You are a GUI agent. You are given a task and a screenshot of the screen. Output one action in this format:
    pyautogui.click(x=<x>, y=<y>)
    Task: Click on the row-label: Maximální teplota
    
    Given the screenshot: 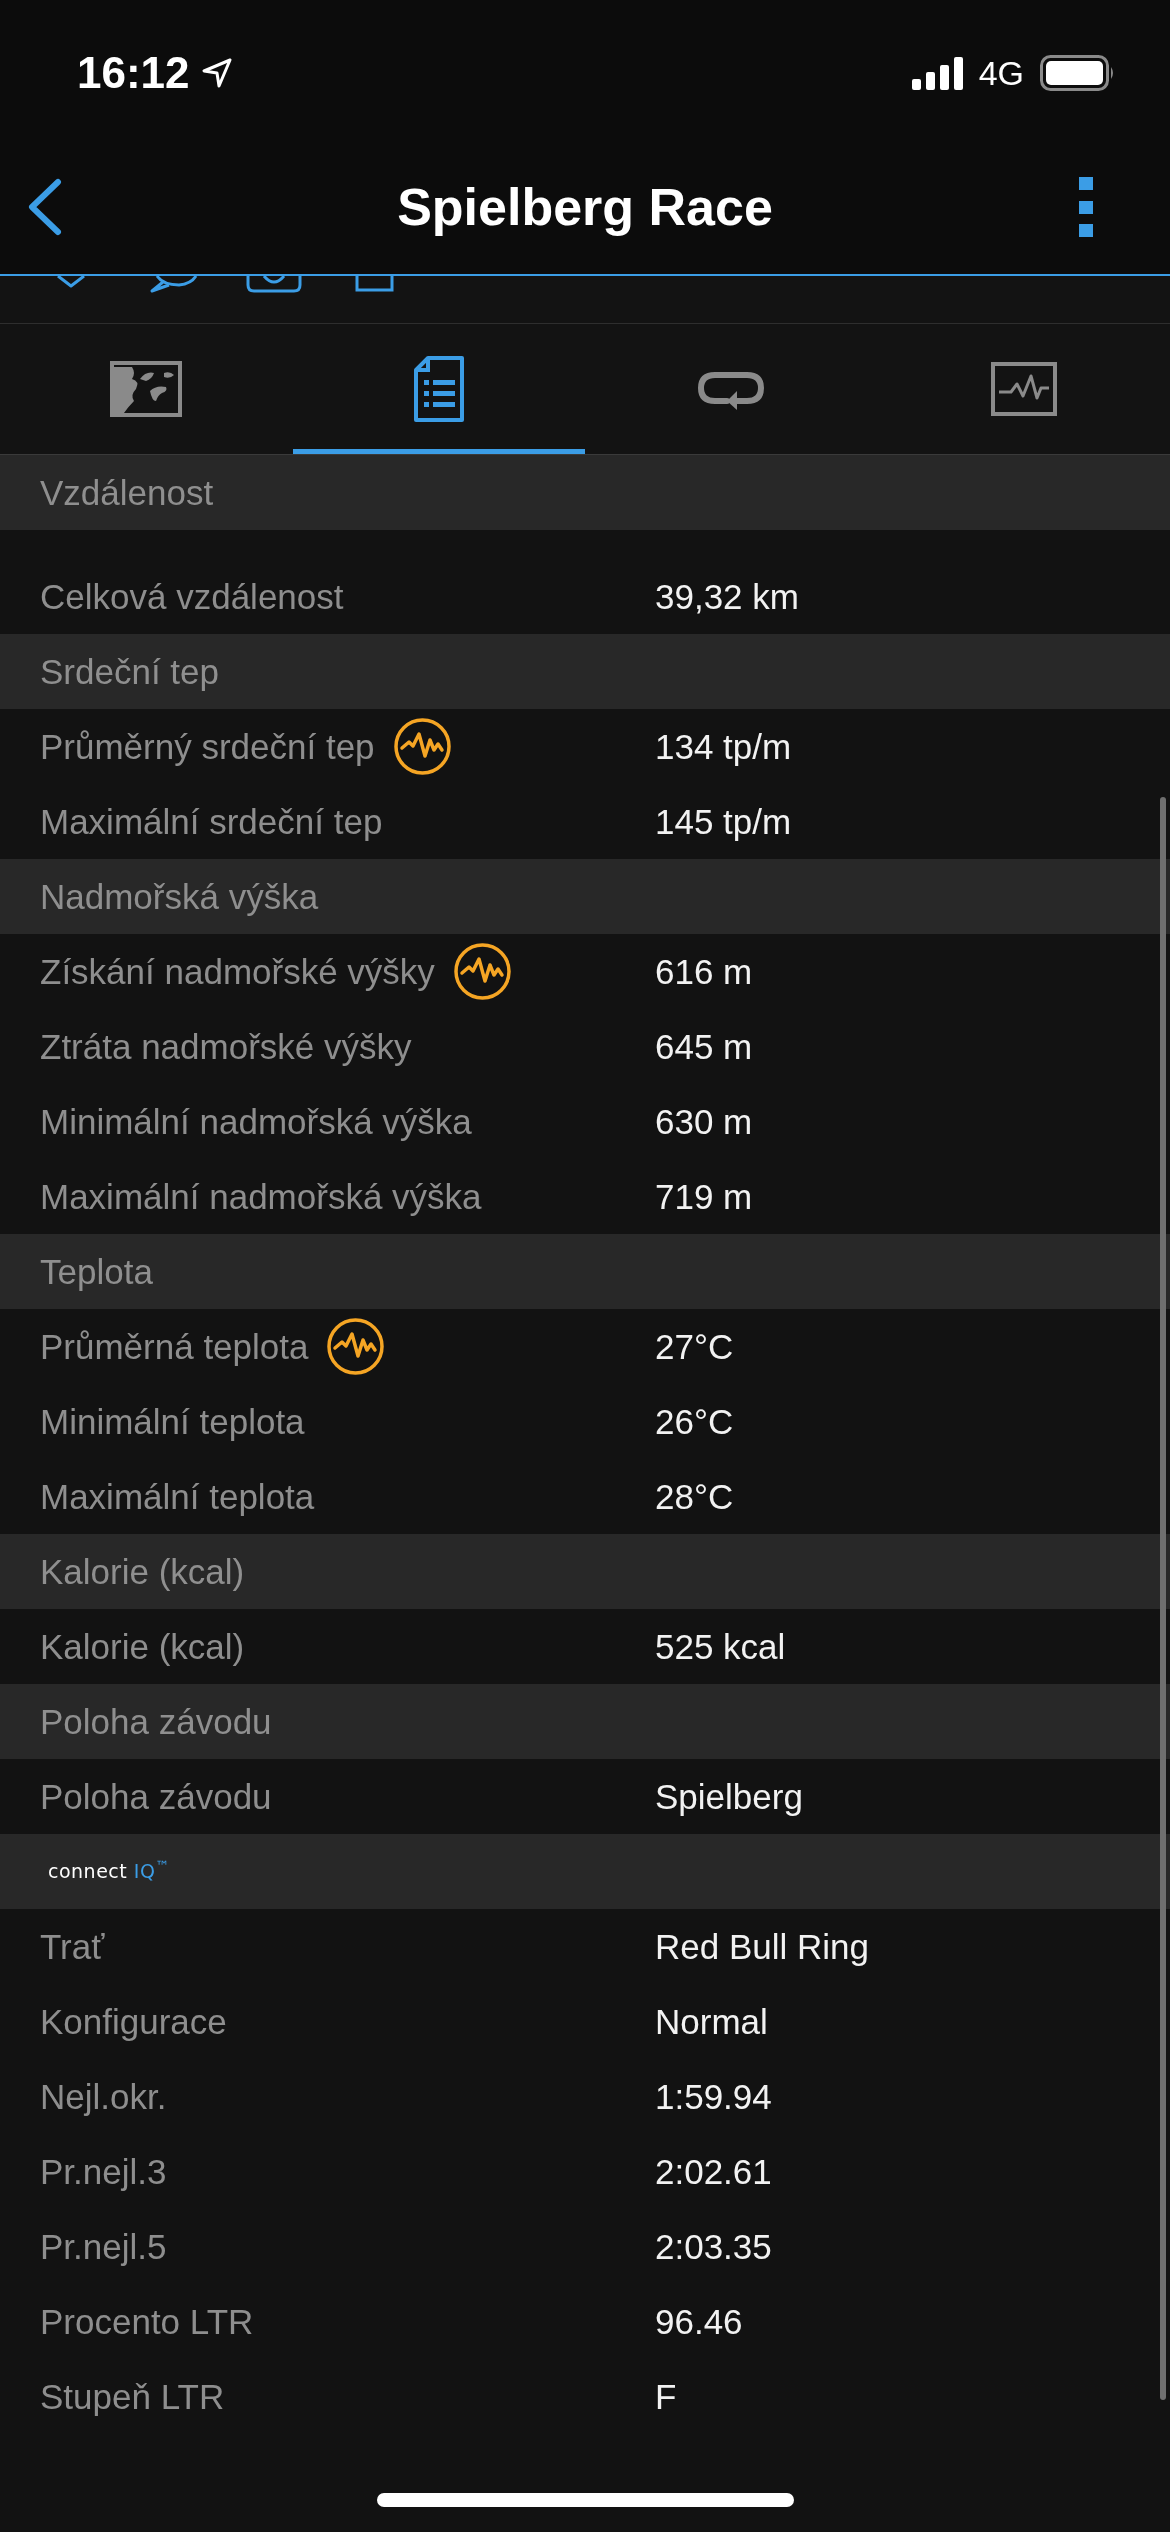 What is the action you would take?
    pyautogui.click(x=177, y=1496)
    